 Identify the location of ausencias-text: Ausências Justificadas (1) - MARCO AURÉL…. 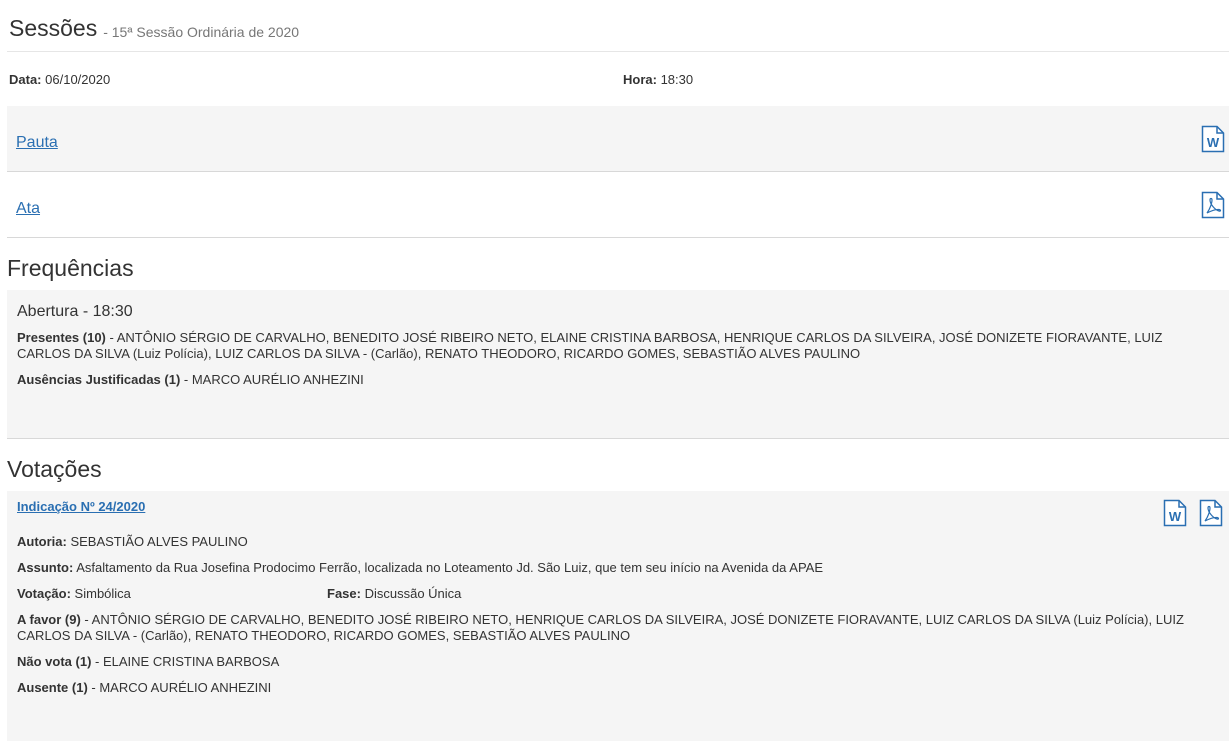
(190, 379).